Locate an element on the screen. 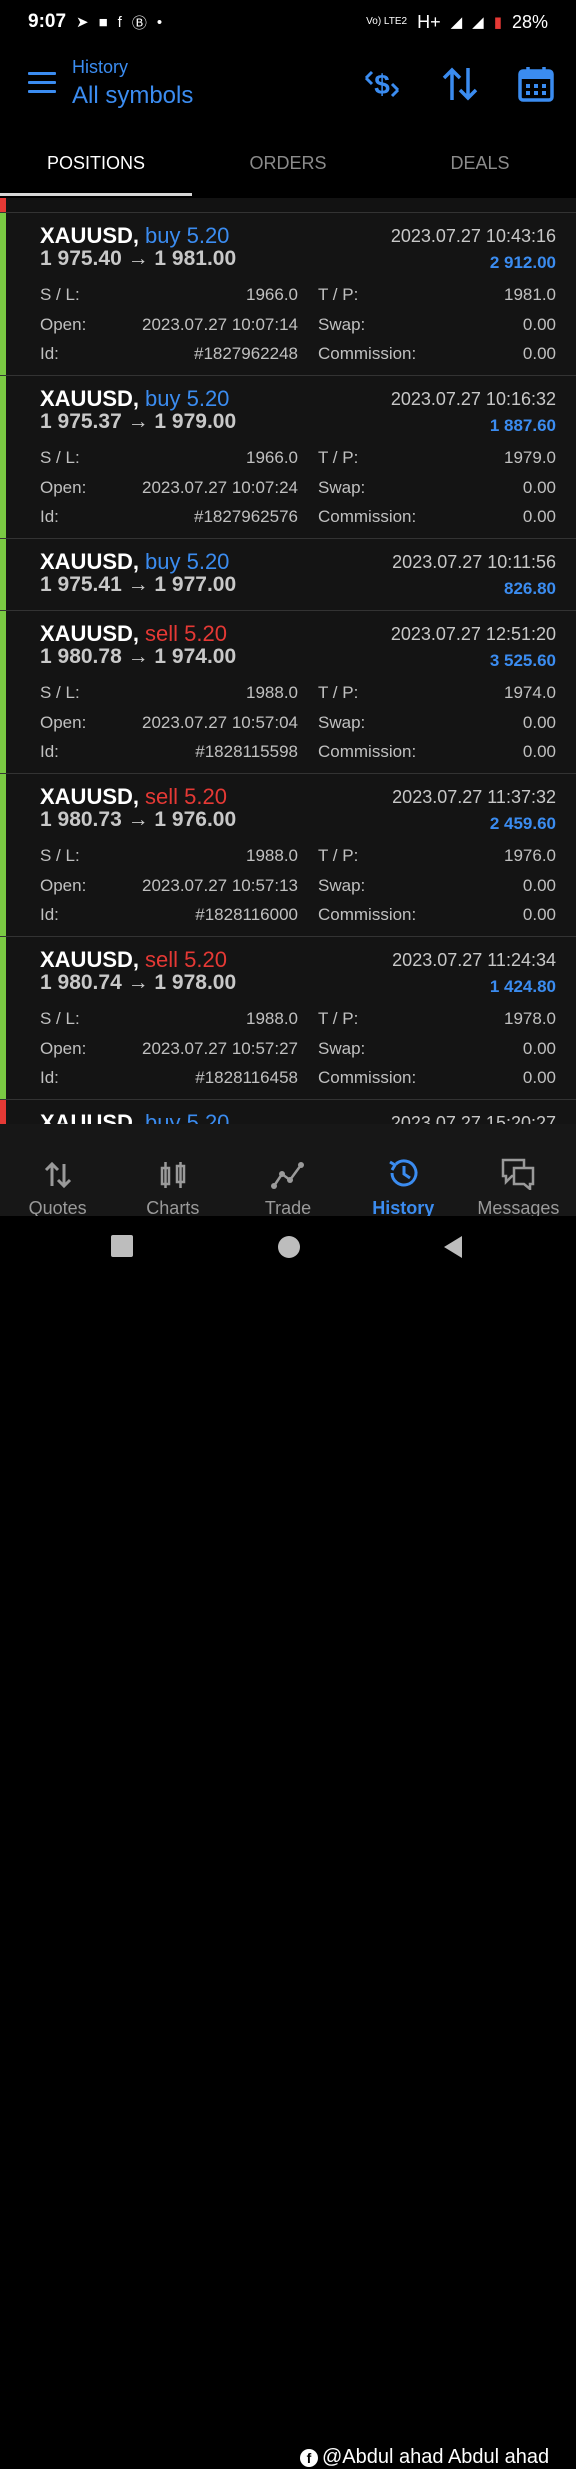  calendar-icon is located at coordinates (536, 84).